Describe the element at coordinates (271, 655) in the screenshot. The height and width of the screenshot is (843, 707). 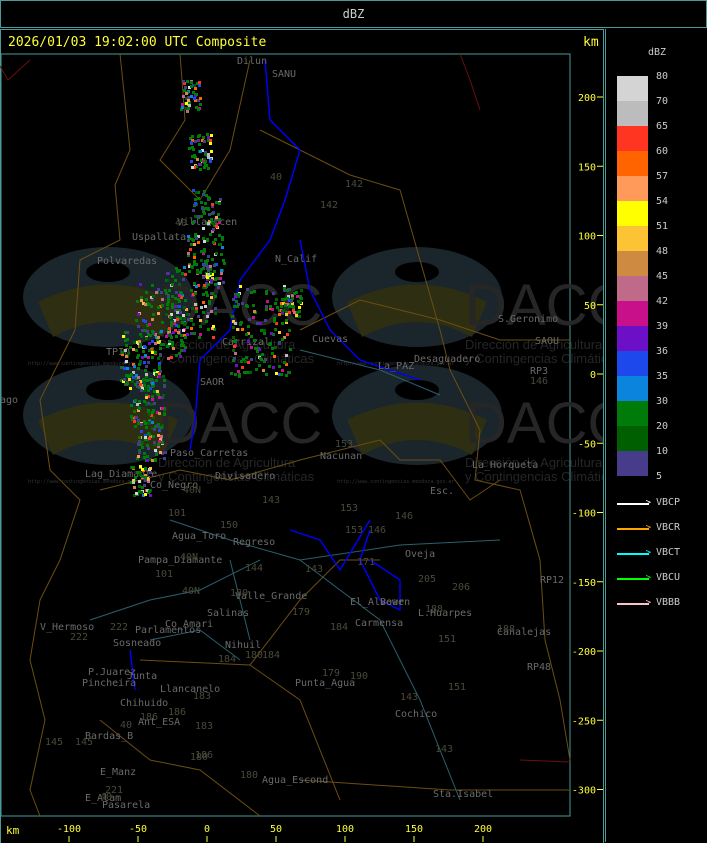
I see `route-label: 184` at that location.